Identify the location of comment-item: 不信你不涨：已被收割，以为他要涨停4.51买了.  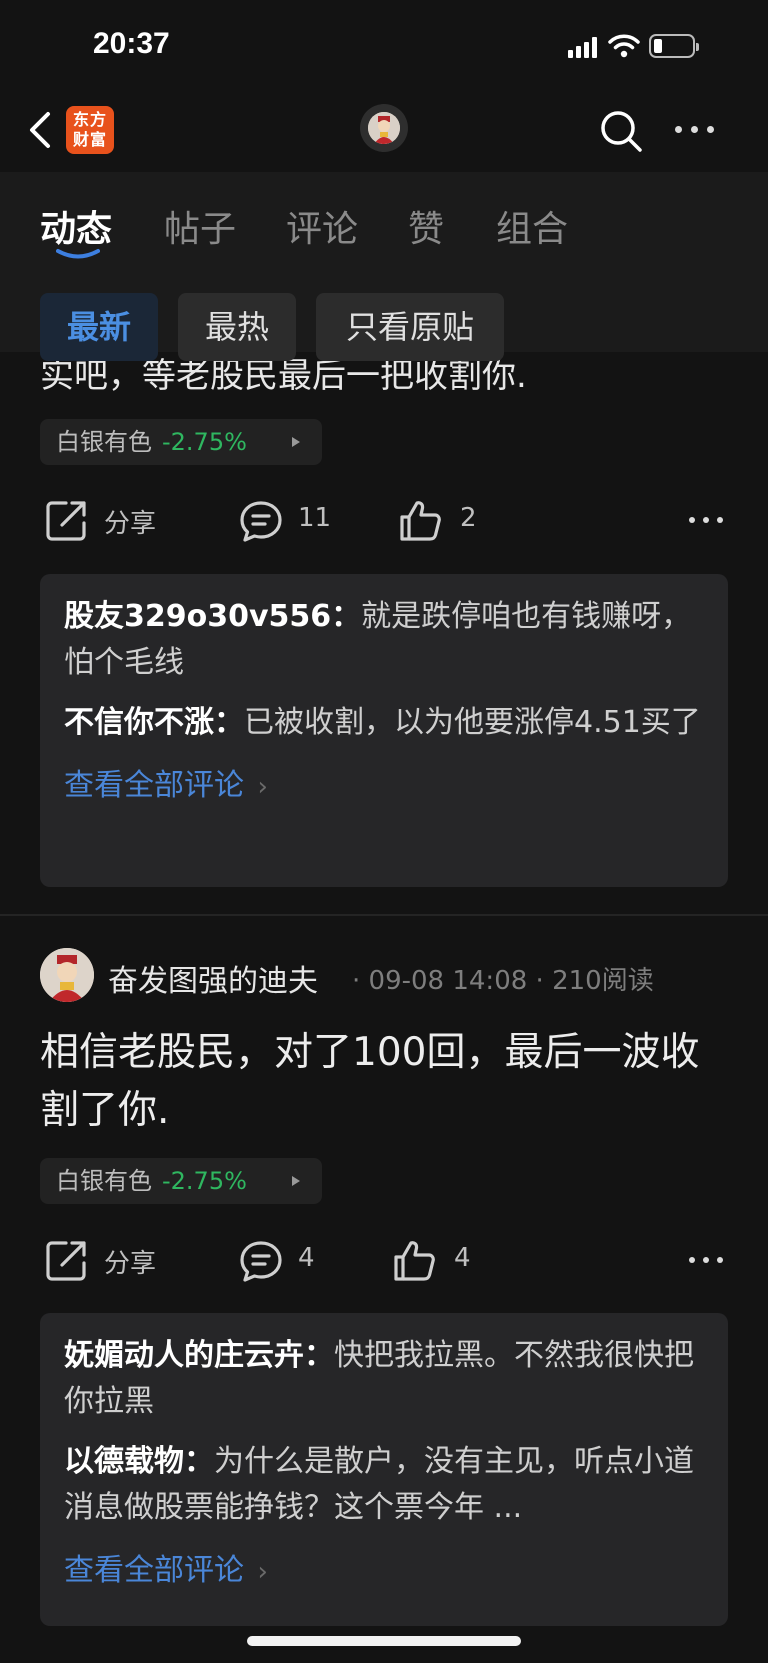
(384, 723).